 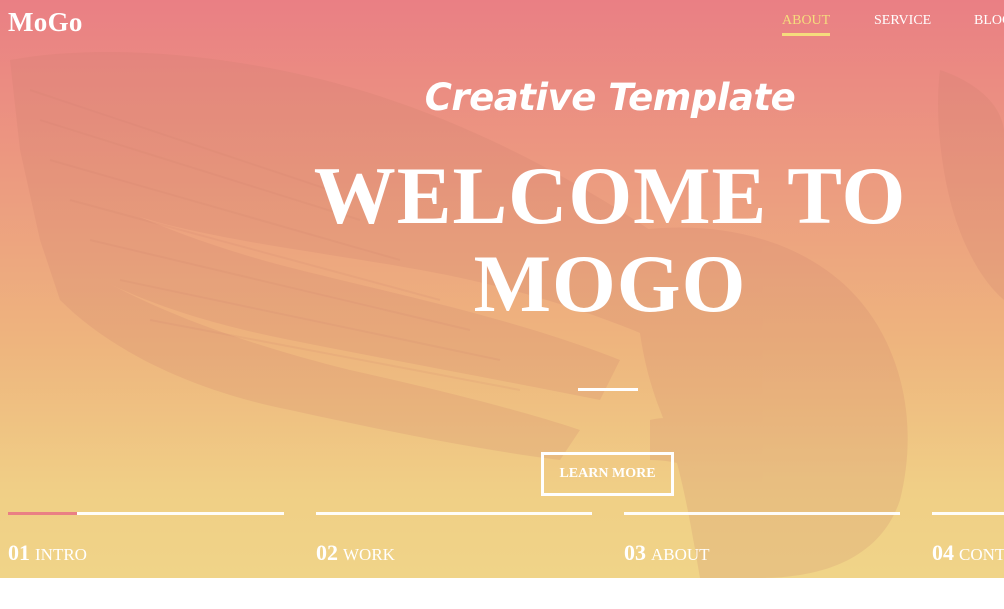 I want to click on nav-item-service: SERVICE, so click(x=902, y=21).